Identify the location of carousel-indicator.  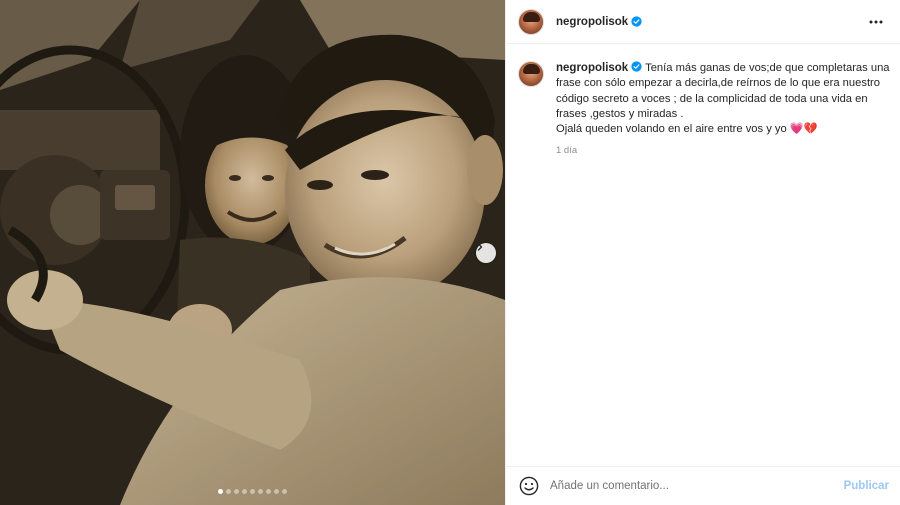
(252, 491).